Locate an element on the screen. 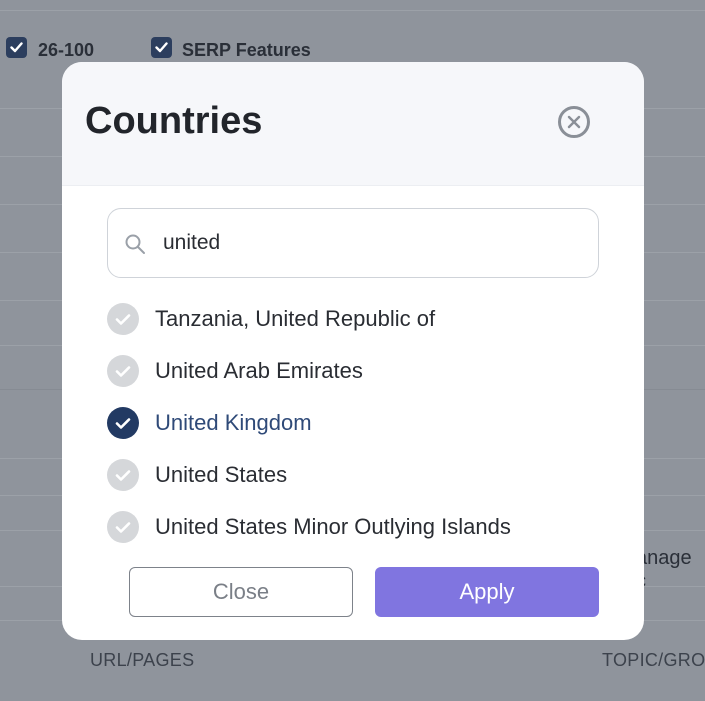 The height and width of the screenshot is (701, 705). country-label: United Arab Emirates is located at coordinates (259, 370).